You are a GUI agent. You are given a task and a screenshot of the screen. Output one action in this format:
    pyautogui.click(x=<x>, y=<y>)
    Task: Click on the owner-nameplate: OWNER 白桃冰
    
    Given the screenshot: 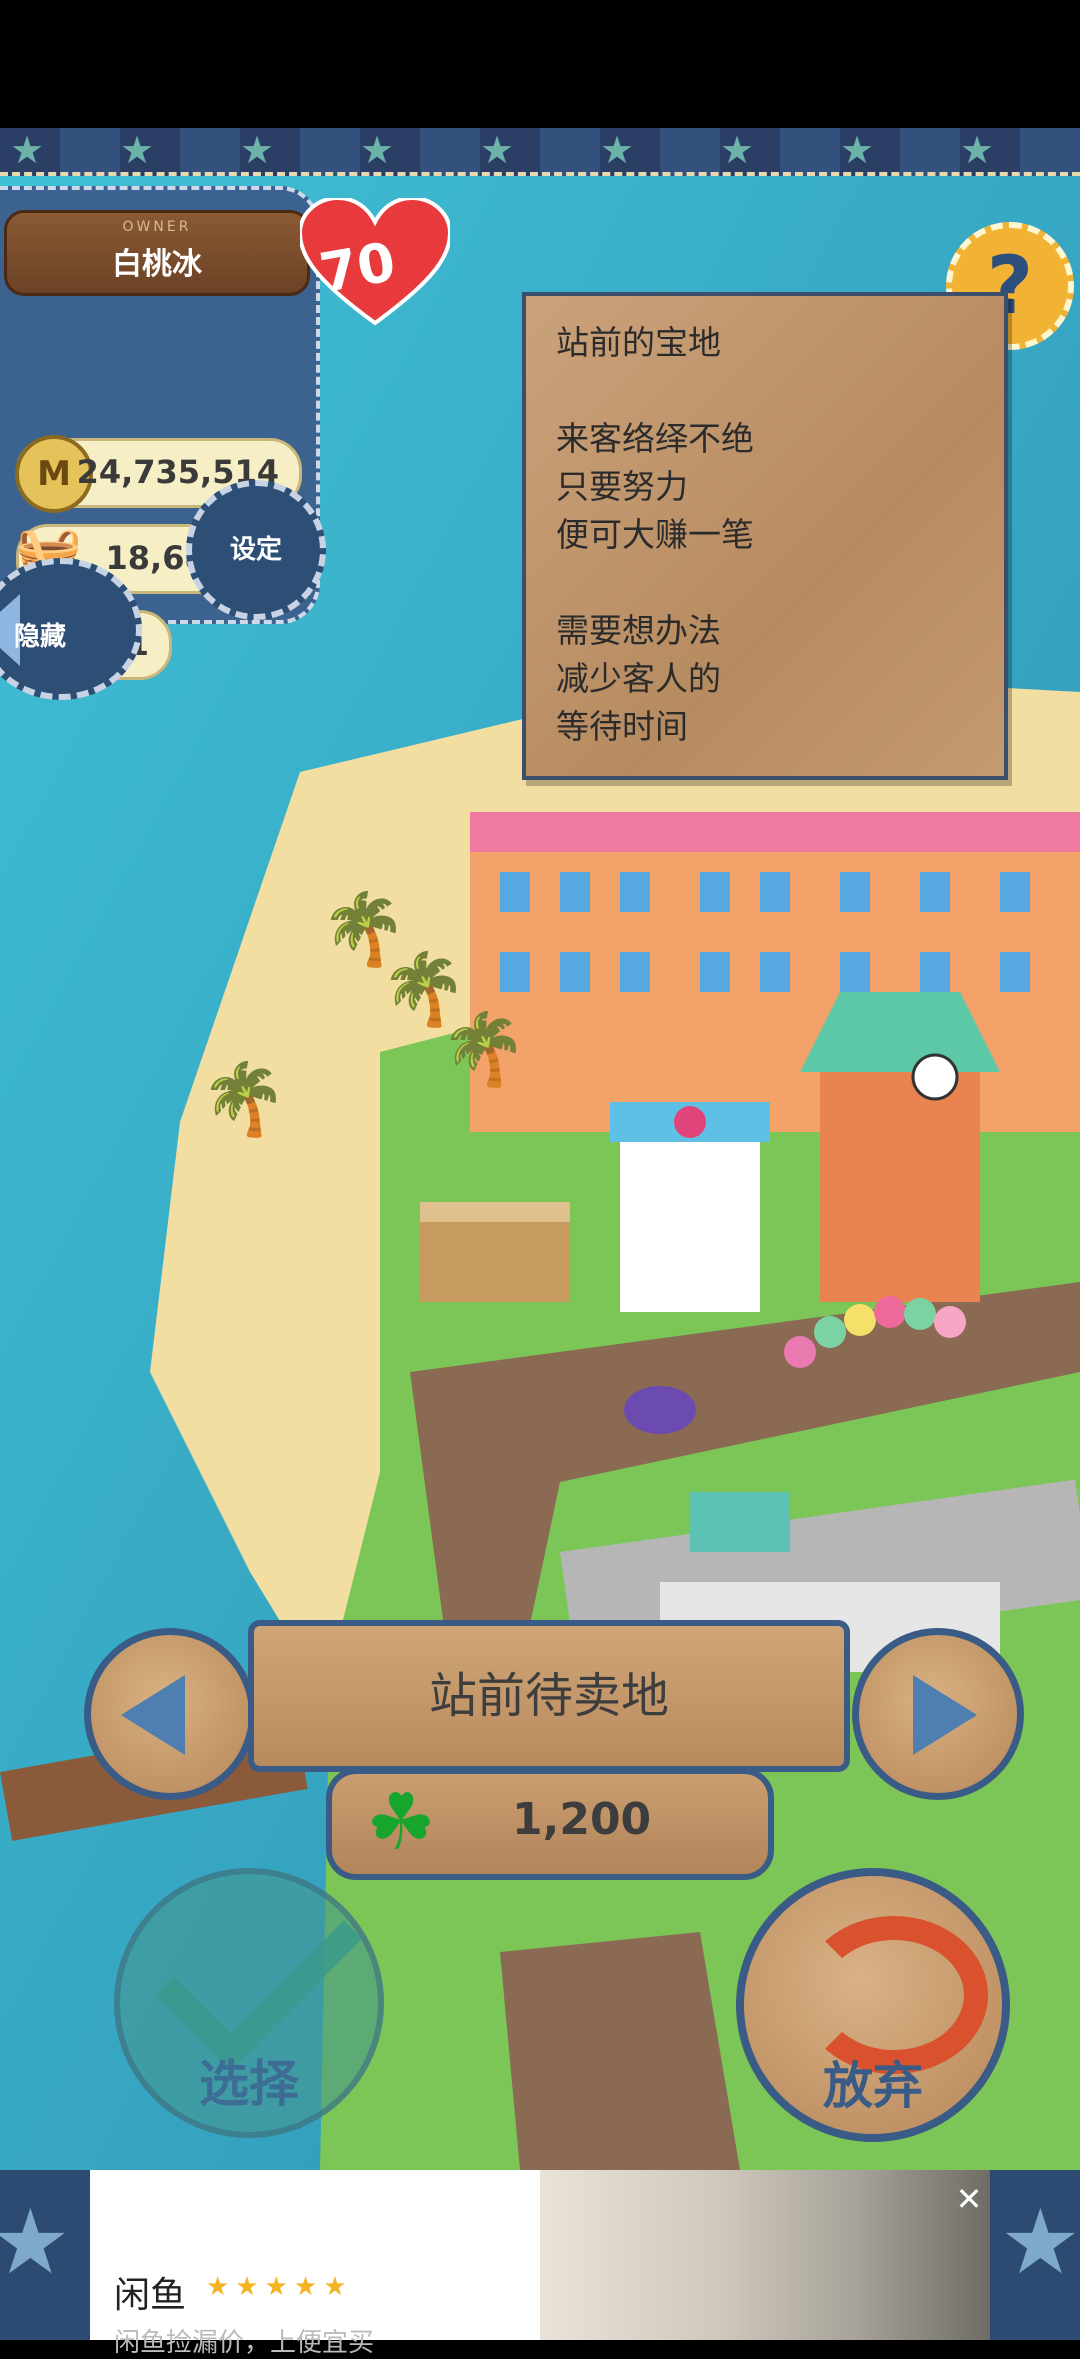 What is the action you would take?
    pyautogui.click(x=157, y=253)
    